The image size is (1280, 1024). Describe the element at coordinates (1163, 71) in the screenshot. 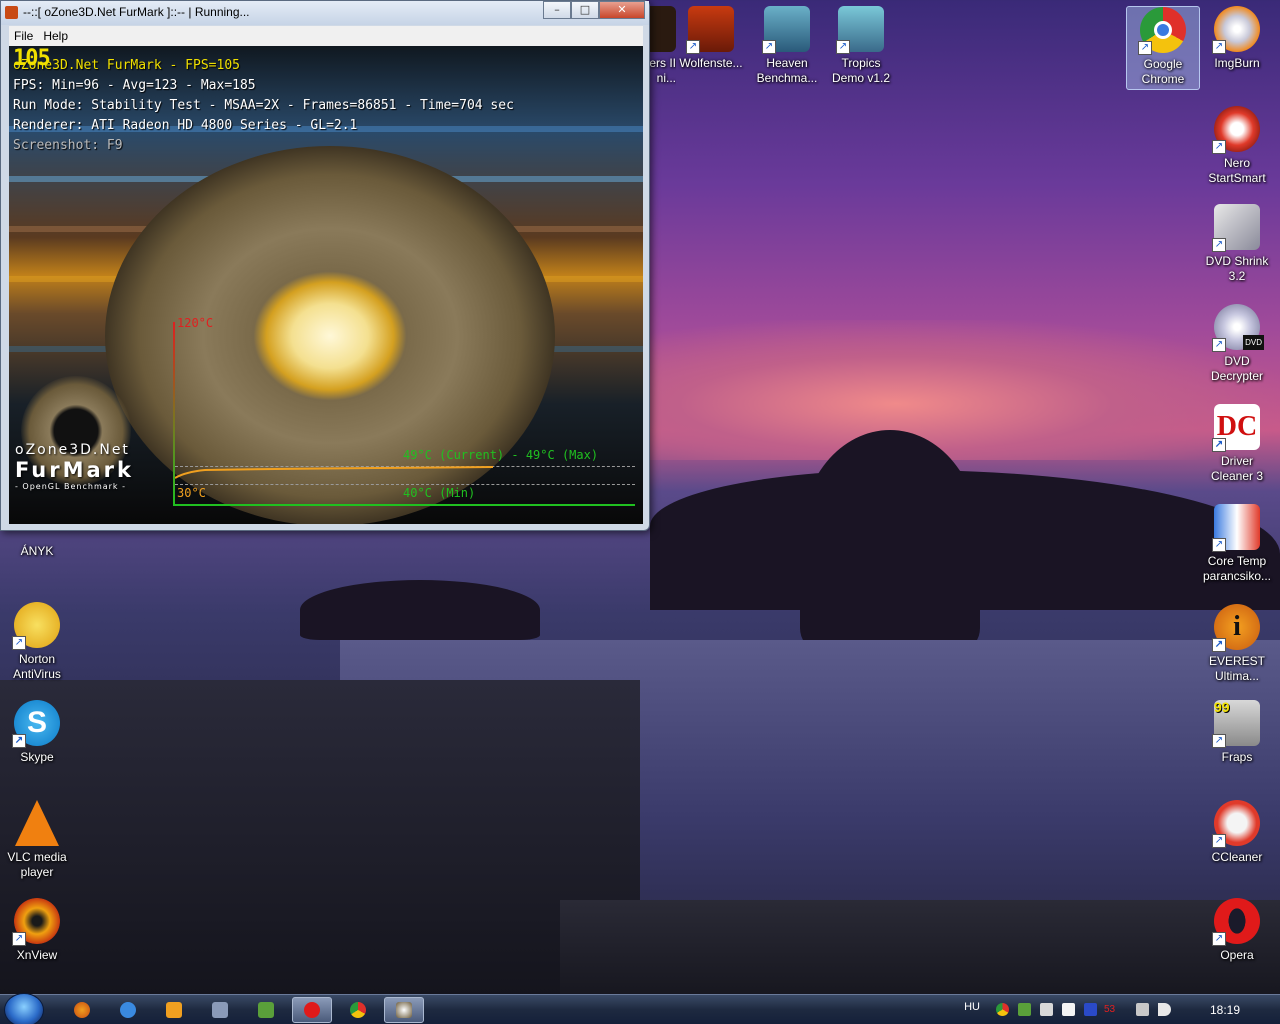

I see `desktop-icon-label: Google Chrome` at that location.